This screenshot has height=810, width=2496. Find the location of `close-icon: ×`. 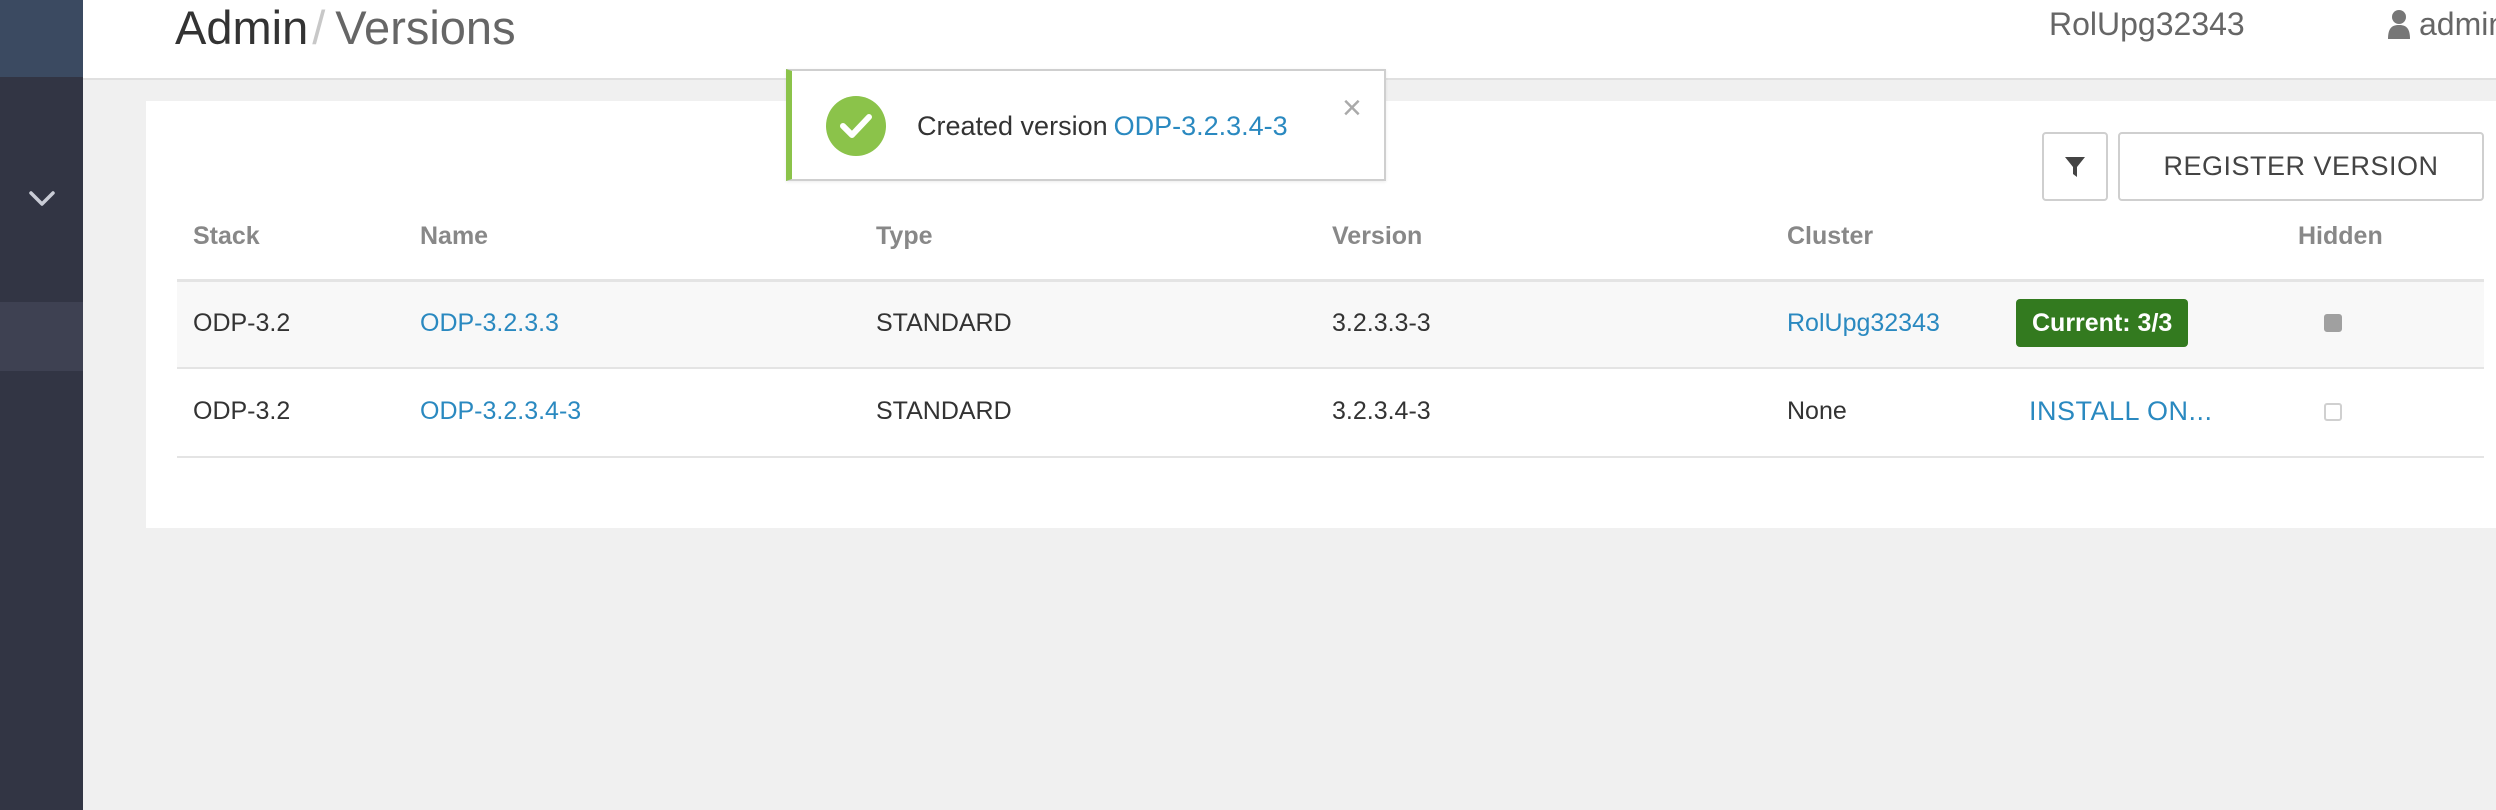

close-icon: × is located at coordinates (1352, 108).